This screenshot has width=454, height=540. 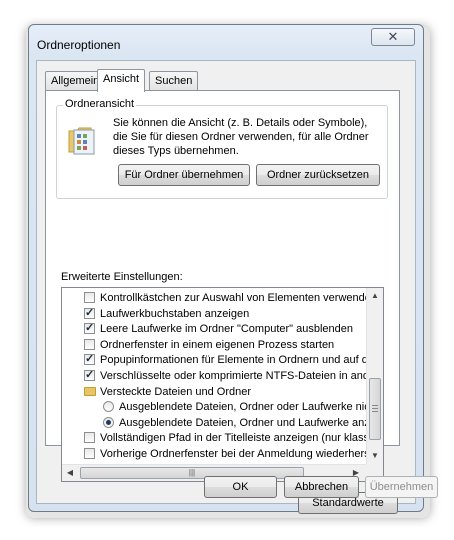 What do you see at coordinates (374, 376) in the screenshot?
I see `vertical-scrollbar: ▲ ▼` at bounding box center [374, 376].